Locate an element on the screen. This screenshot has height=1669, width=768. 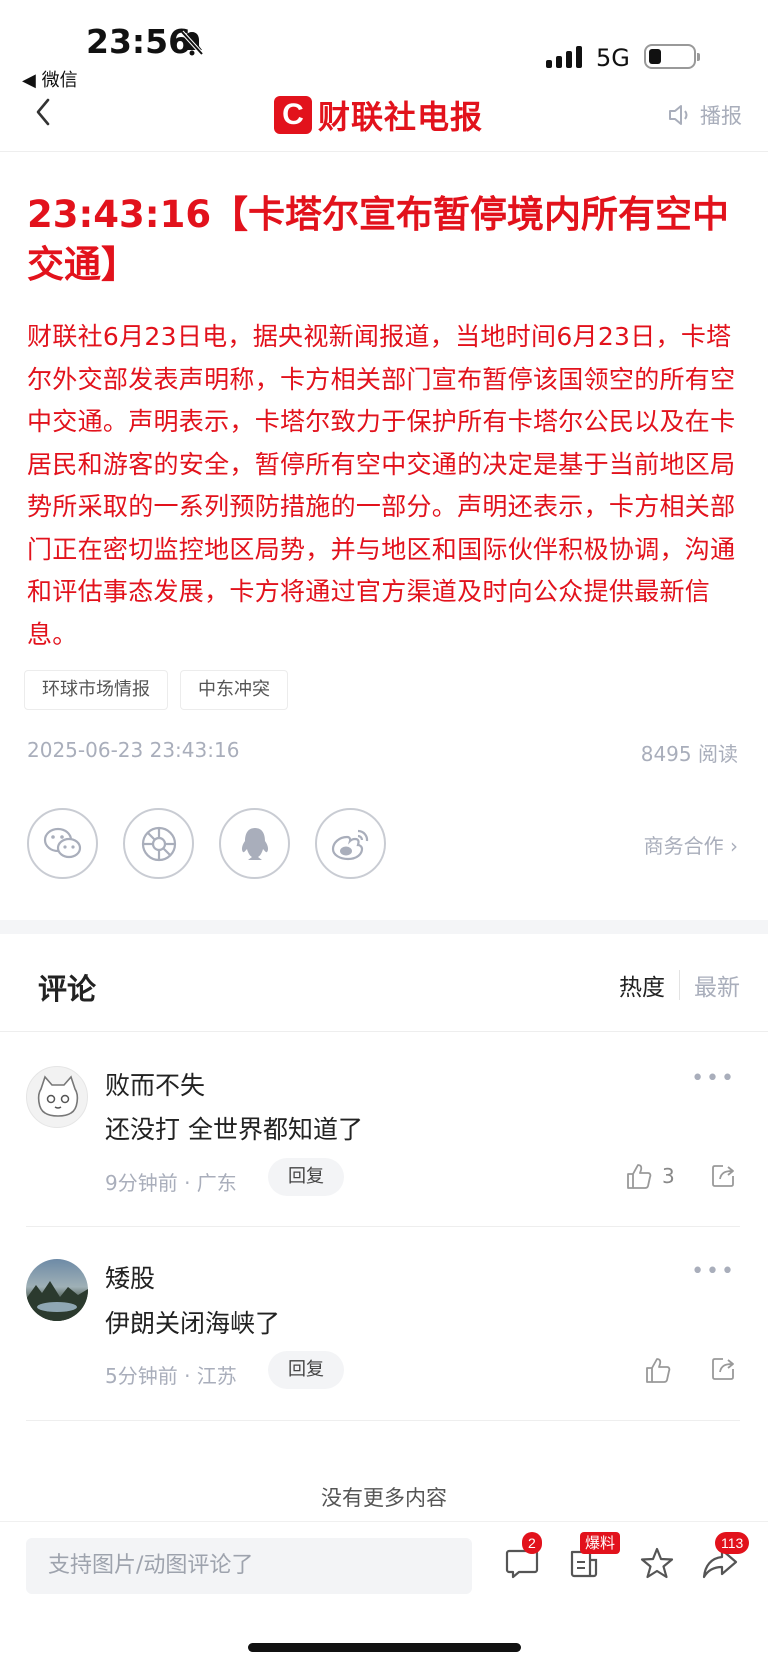
comment-input: 支持图片/动图评论了 is located at coordinates (249, 1566).